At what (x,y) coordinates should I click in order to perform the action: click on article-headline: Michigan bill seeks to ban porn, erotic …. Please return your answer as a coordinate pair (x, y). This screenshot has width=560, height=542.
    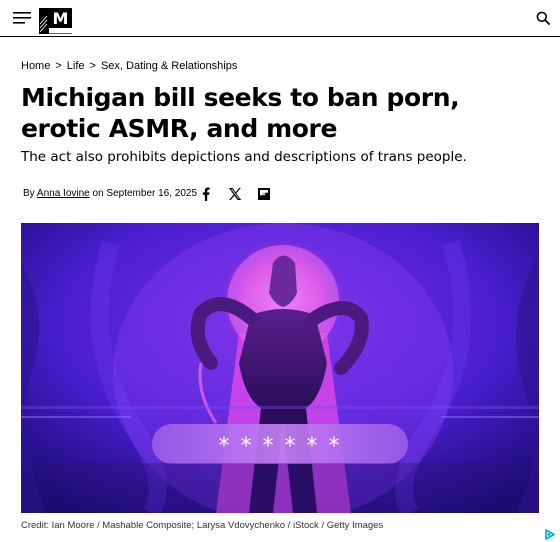
    Looking at the image, I should click on (240, 113).